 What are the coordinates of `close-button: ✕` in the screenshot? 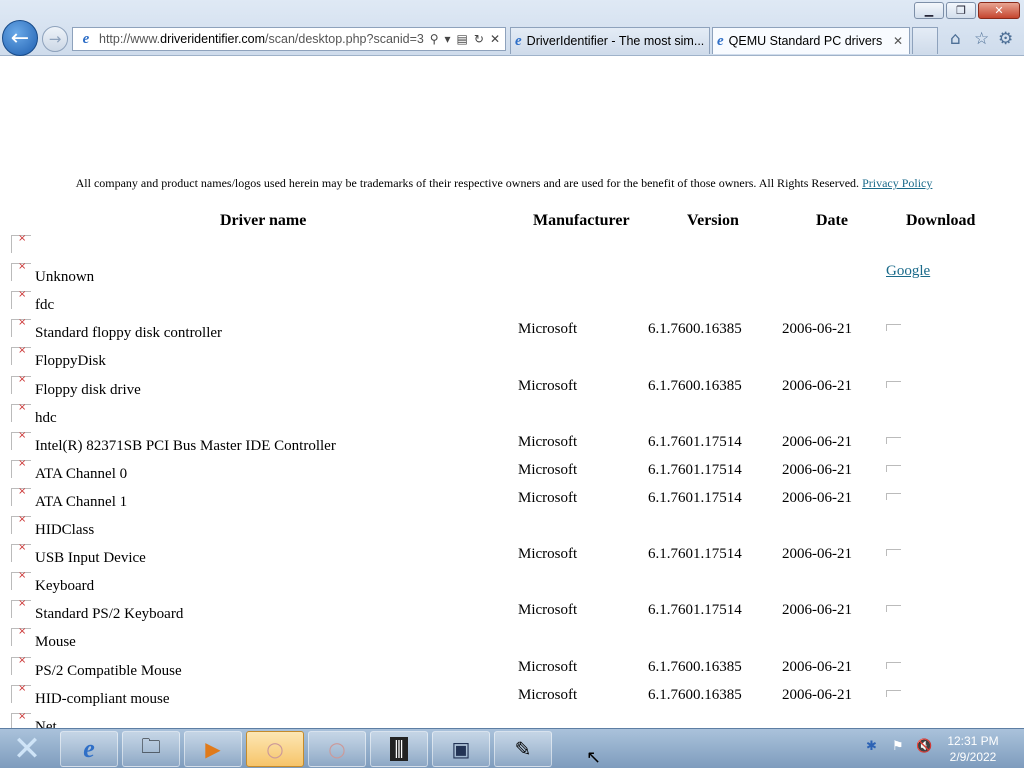 It's located at (999, 10).